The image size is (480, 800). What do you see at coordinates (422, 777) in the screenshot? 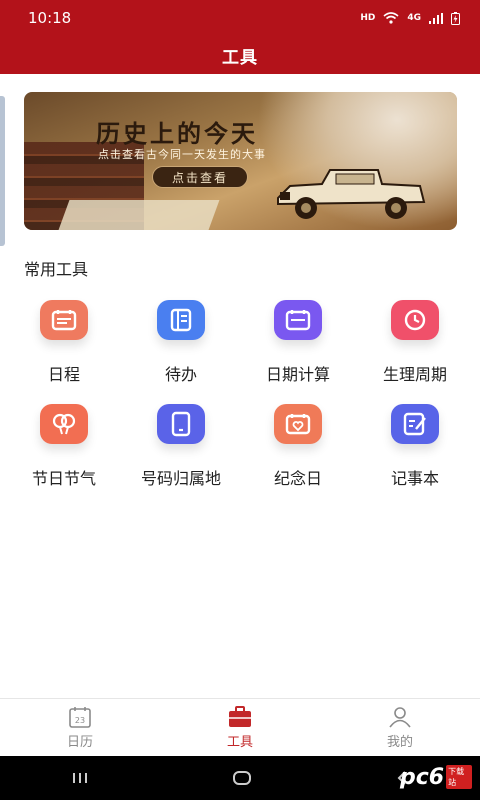
I see `watermark-logo: pc6` at bounding box center [422, 777].